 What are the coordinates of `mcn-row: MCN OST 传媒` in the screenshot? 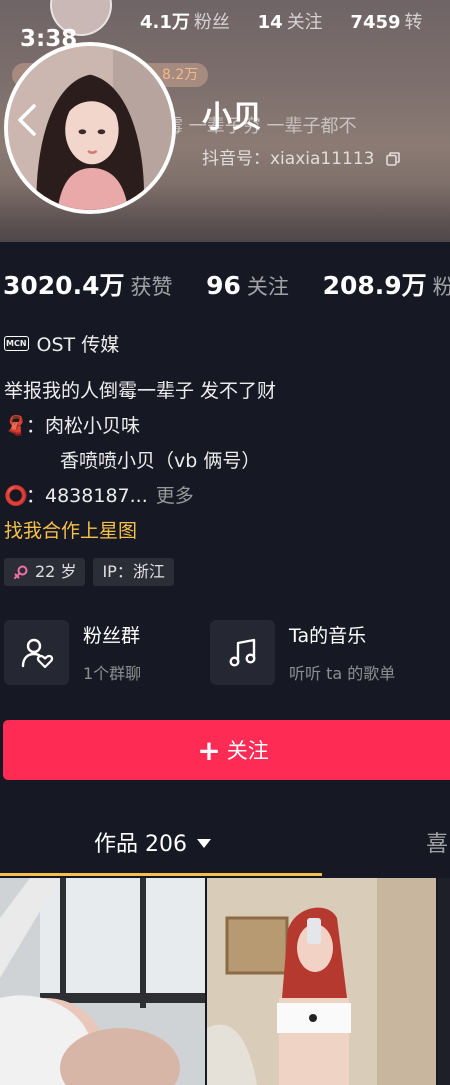 It's located at (61, 343).